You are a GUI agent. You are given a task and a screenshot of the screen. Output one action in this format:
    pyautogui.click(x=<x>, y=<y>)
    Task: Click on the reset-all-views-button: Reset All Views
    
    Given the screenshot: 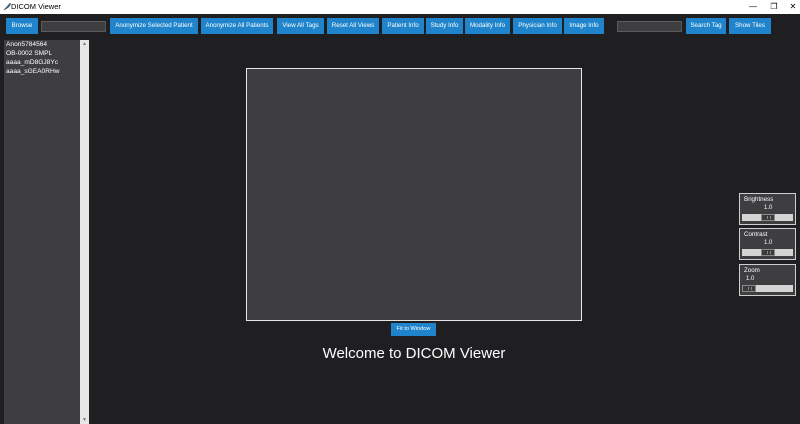 What is the action you would take?
    pyautogui.click(x=353, y=26)
    